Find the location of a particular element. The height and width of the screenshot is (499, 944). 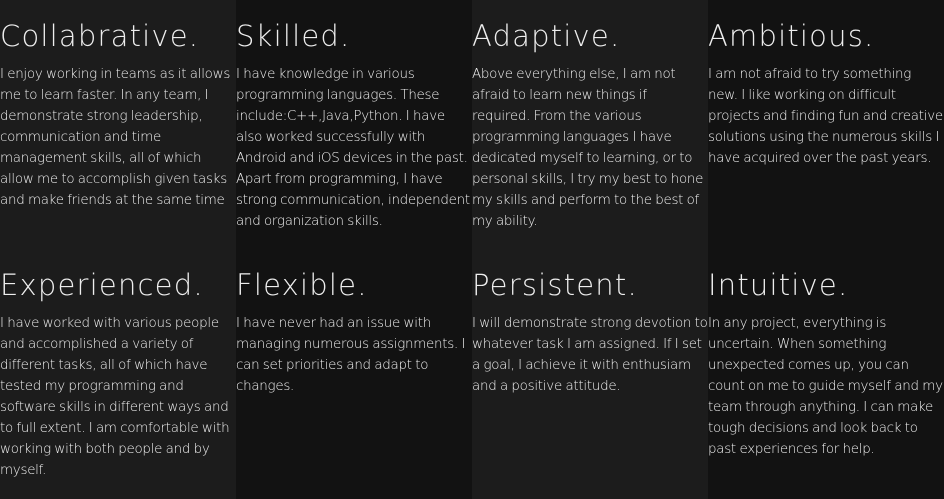

trait-title: Adaptive. is located at coordinates (546, 36).